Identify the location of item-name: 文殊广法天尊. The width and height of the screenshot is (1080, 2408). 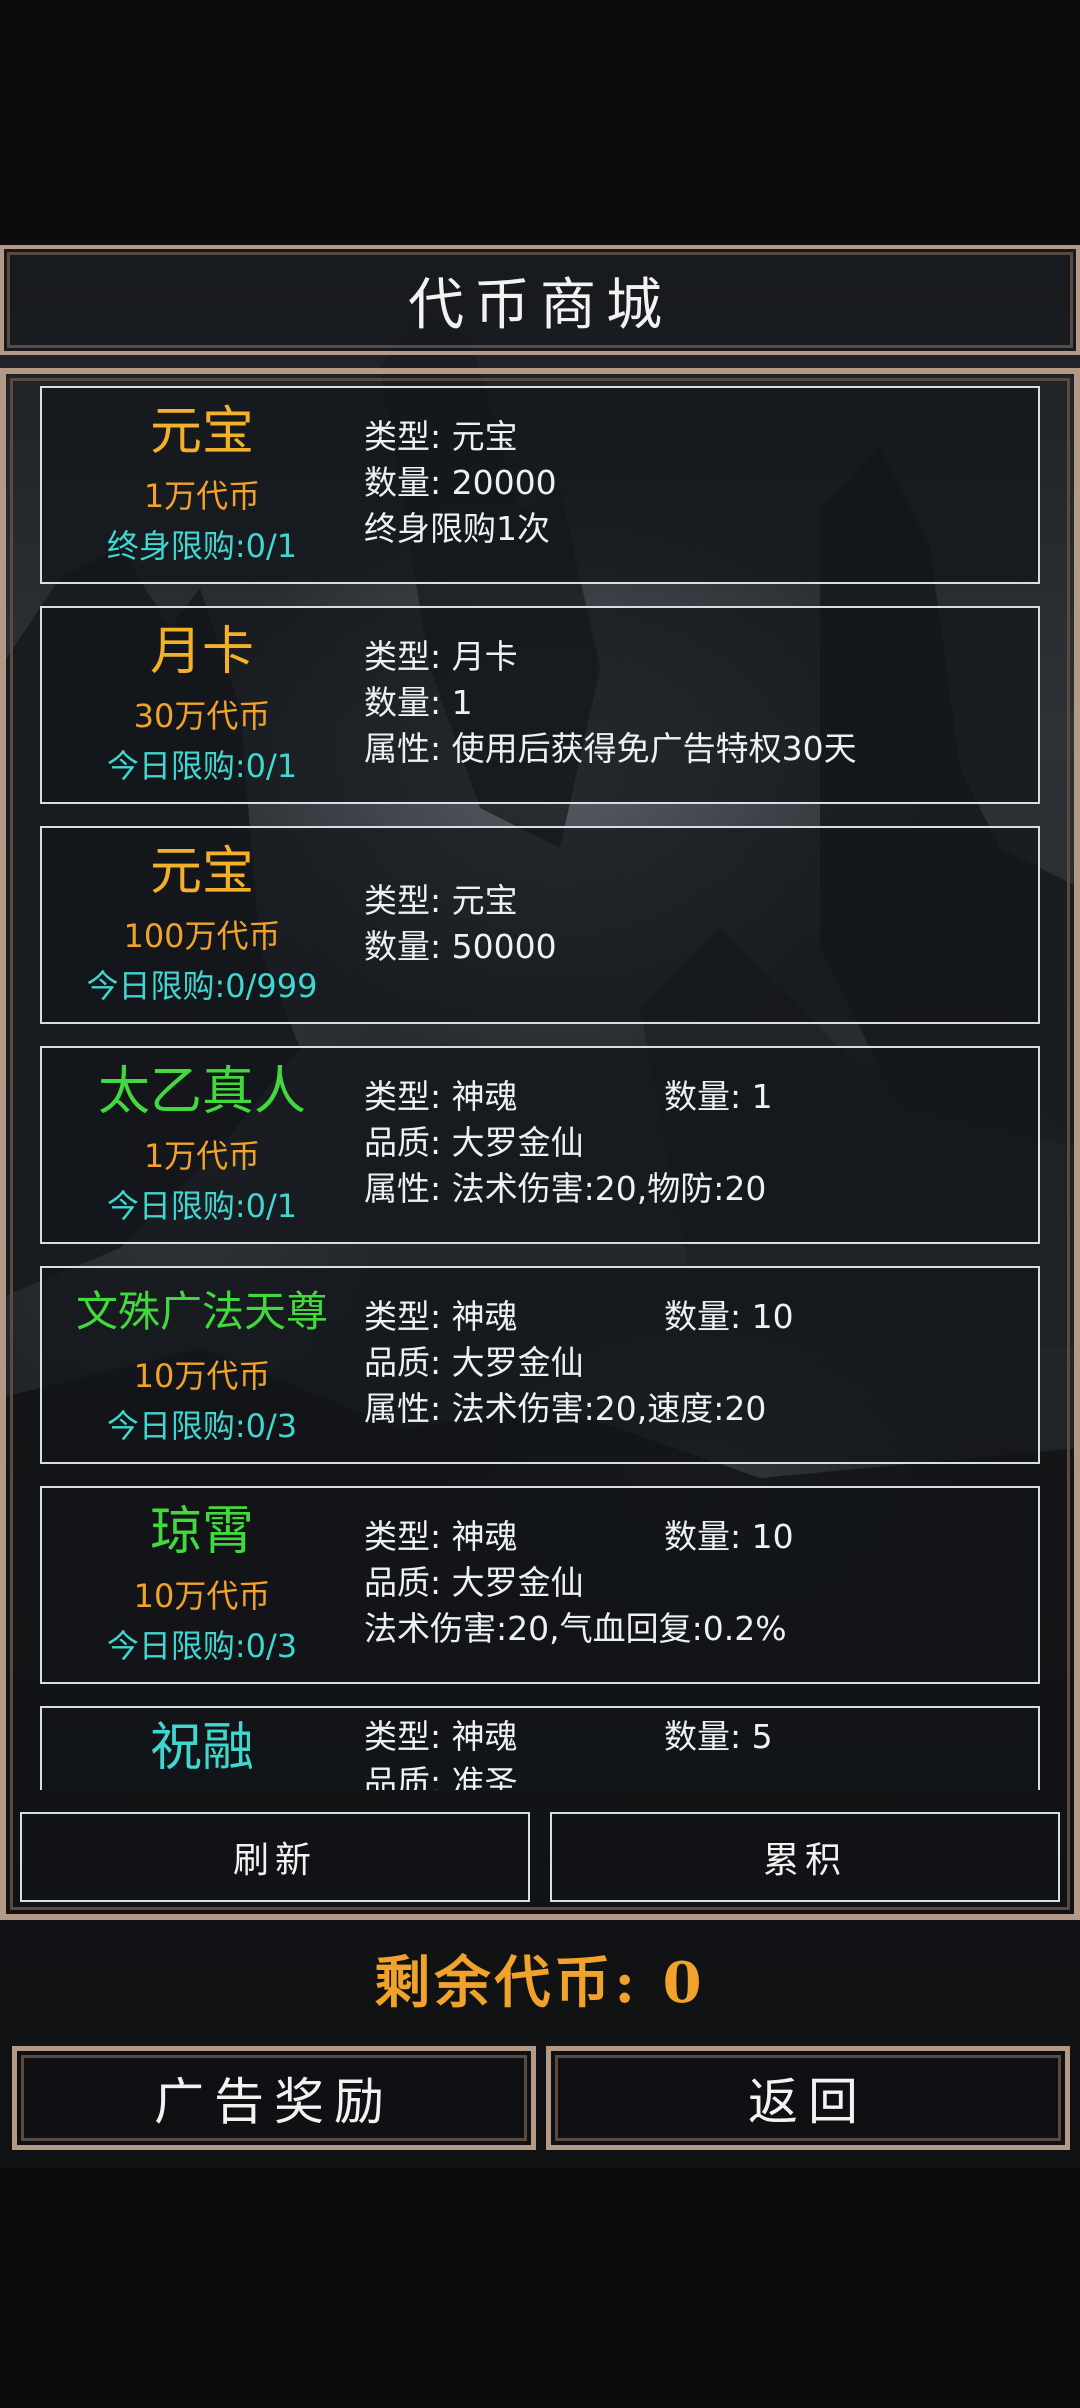
(201, 1311).